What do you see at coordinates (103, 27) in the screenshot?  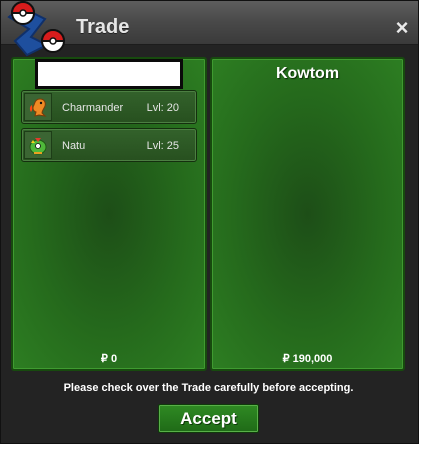 I see `window-title: Trade` at bounding box center [103, 27].